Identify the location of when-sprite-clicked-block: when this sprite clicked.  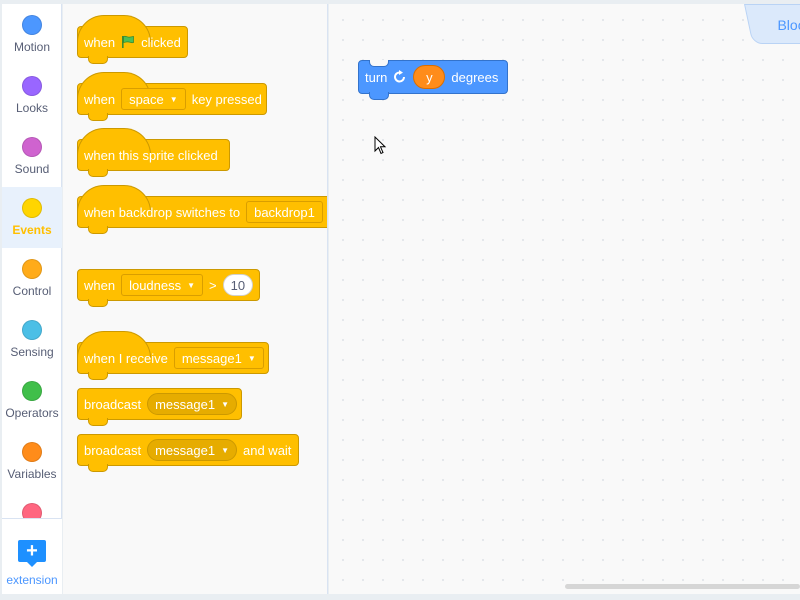
(153, 152).